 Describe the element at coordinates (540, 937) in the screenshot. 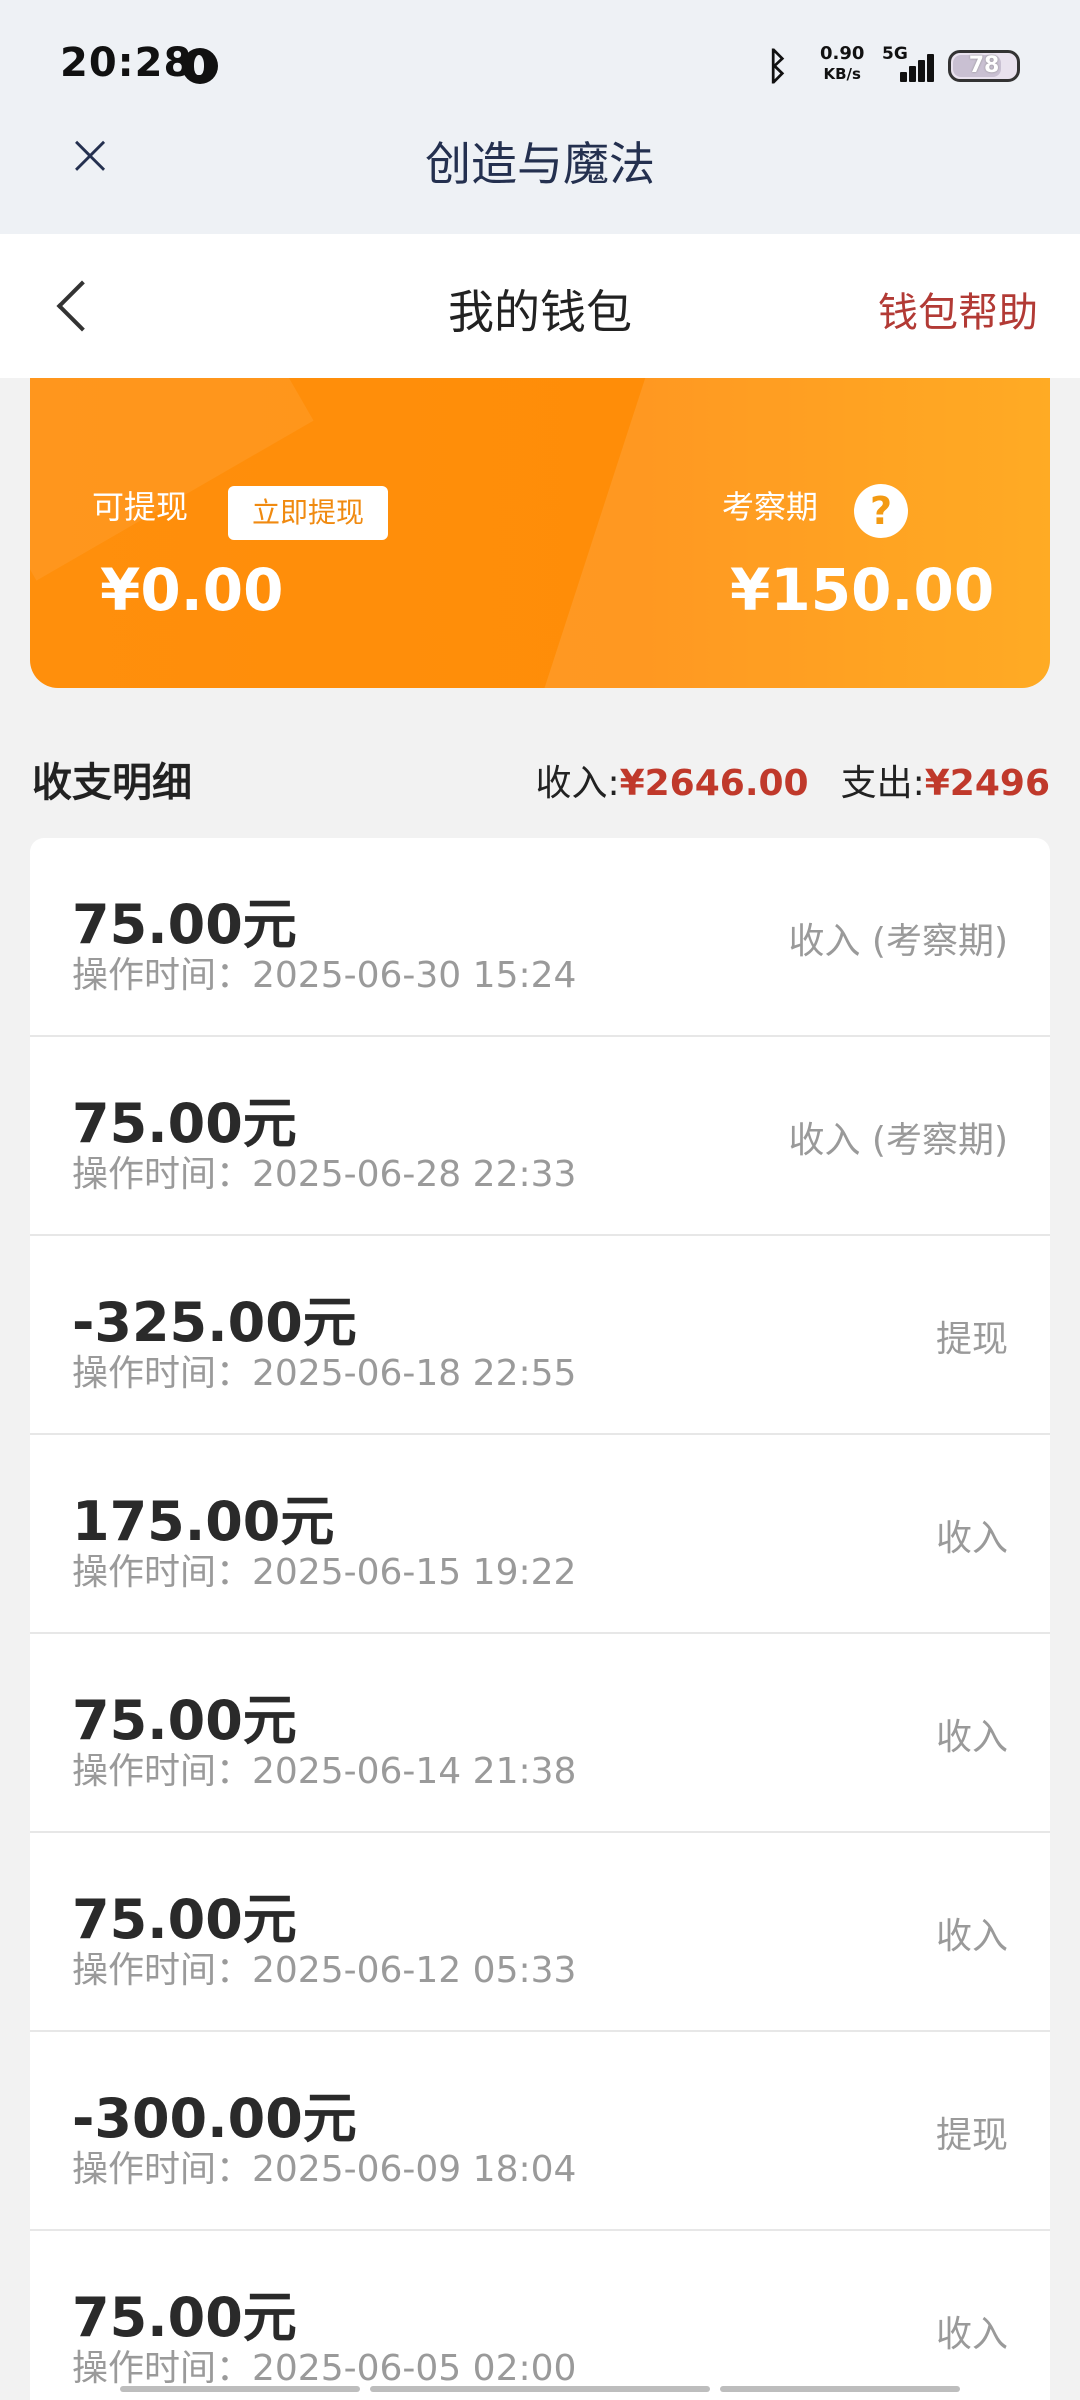

I see `transaction-row: 75.00元 操作时间：2025-06-30 15:24 收入 (考察期)` at that location.